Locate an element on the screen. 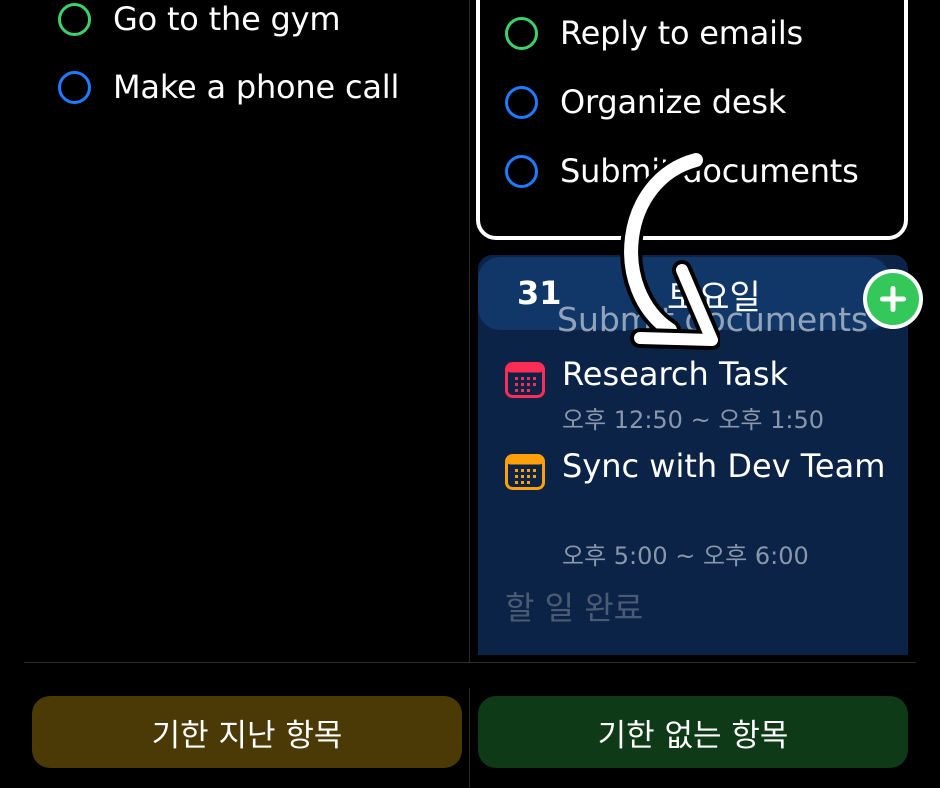  task-label: Go to the gym is located at coordinates (227, 19).